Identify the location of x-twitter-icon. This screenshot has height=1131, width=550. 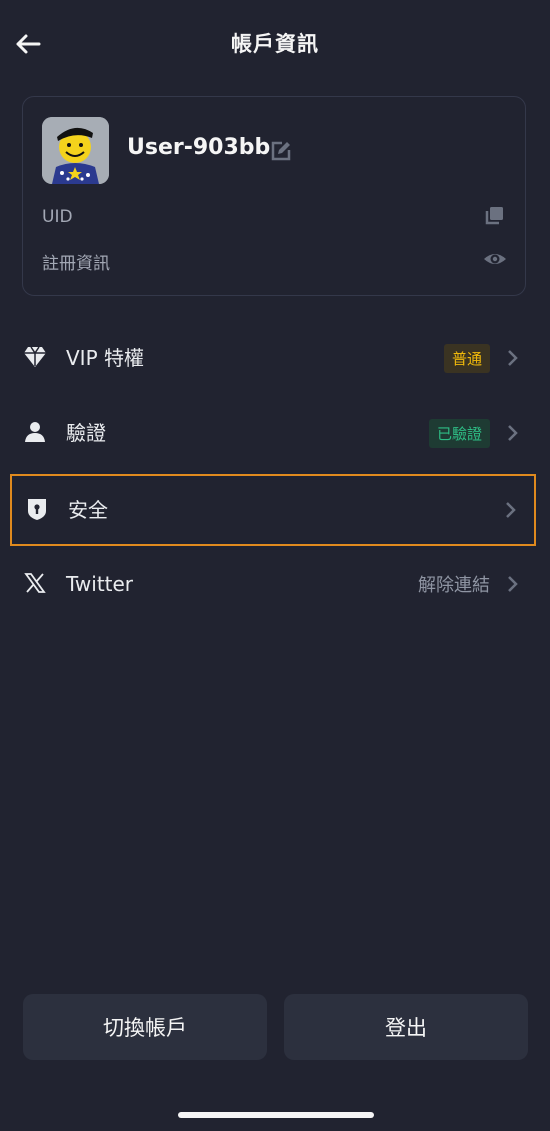
(35, 583).